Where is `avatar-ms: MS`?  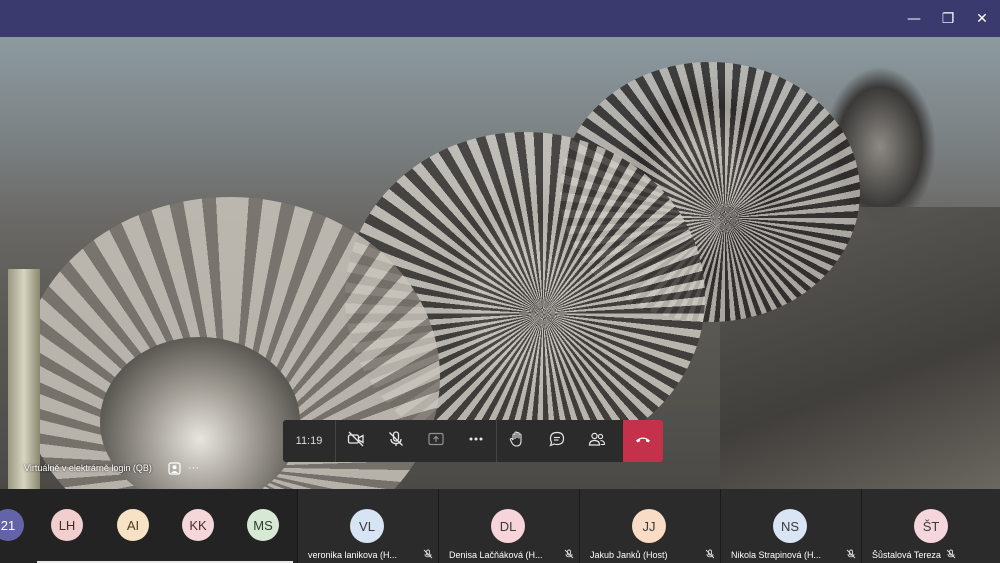
avatar-ms: MS is located at coordinates (263, 525).